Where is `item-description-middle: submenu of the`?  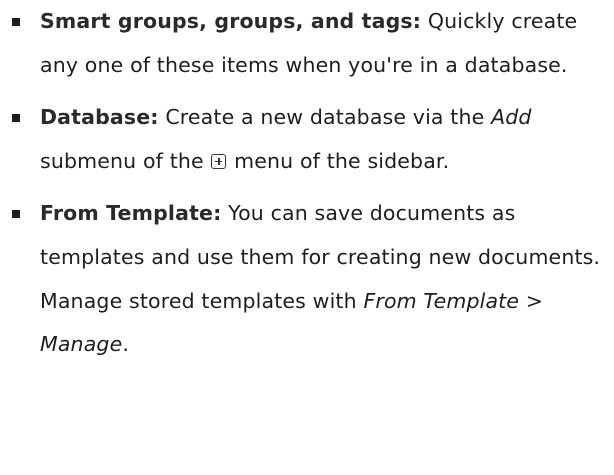 item-description-middle: submenu of the is located at coordinates (122, 160).